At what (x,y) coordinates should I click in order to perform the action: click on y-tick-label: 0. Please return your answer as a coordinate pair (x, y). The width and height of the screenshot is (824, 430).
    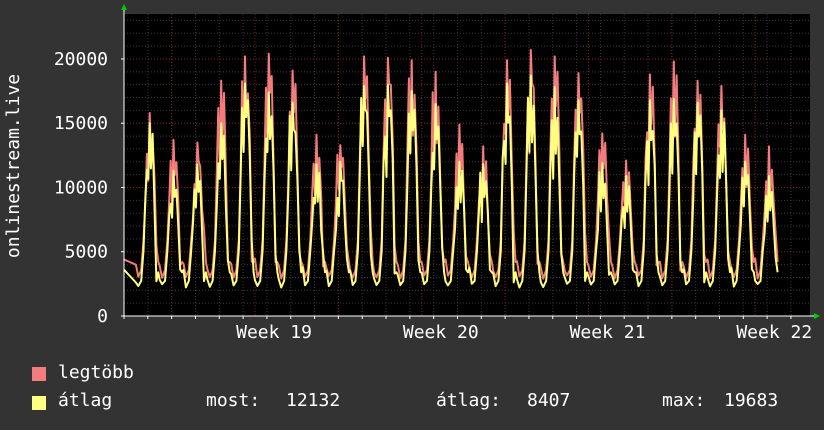
    Looking at the image, I should click on (102, 316).